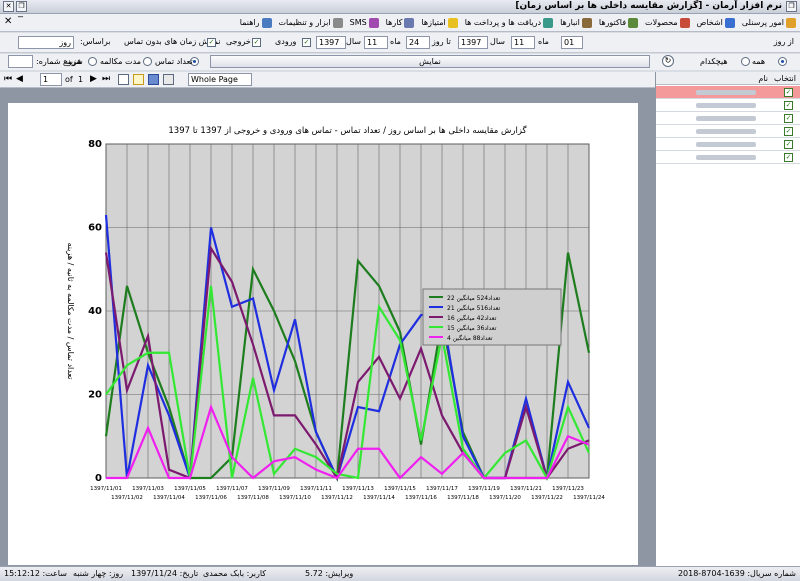 The image size is (800, 581). Describe the element at coordinates (253, 498) in the screenshot. I see `x-tick-label: 1397/11/08` at that location.